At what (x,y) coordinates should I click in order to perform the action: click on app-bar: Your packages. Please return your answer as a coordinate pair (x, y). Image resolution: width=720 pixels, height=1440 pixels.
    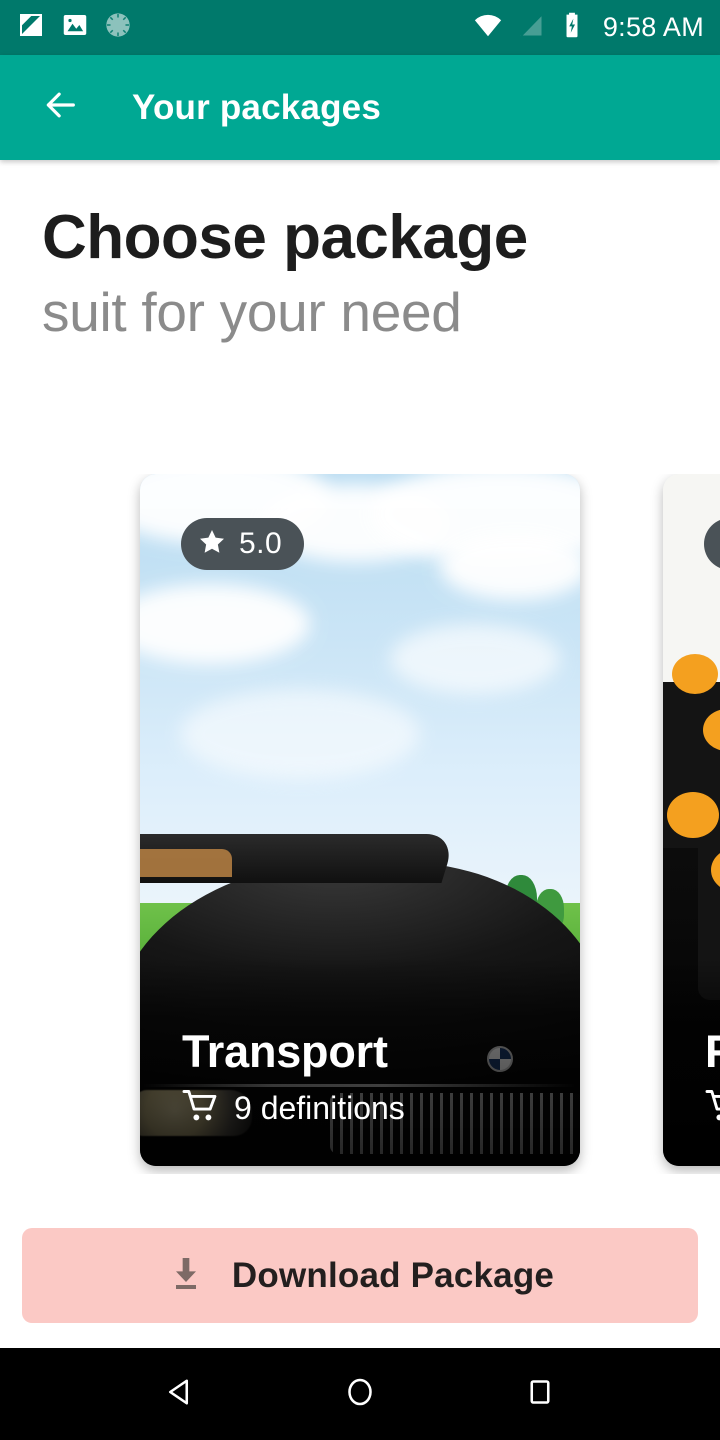
    Looking at the image, I should click on (360, 107).